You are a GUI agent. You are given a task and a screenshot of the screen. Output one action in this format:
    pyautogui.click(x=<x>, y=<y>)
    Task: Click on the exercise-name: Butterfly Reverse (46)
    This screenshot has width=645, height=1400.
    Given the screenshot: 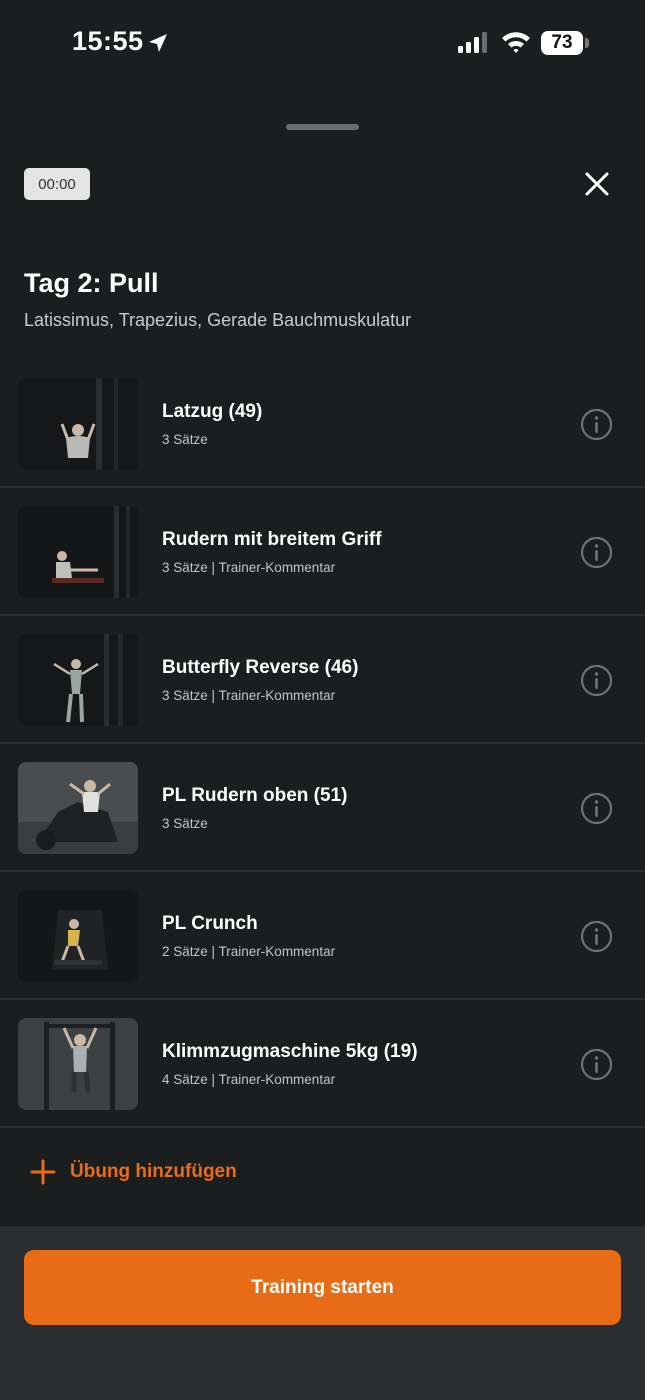 What is the action you would take?
    pyautogui.click(x=260, y=667)
    